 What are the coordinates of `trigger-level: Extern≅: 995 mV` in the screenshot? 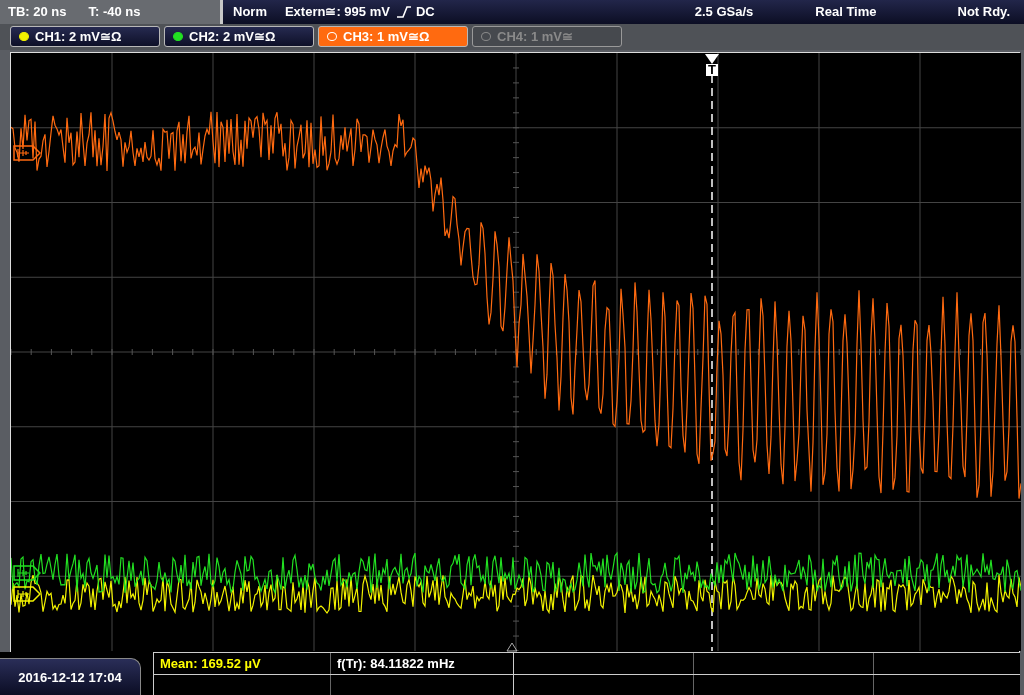 It's located at (337, 12).